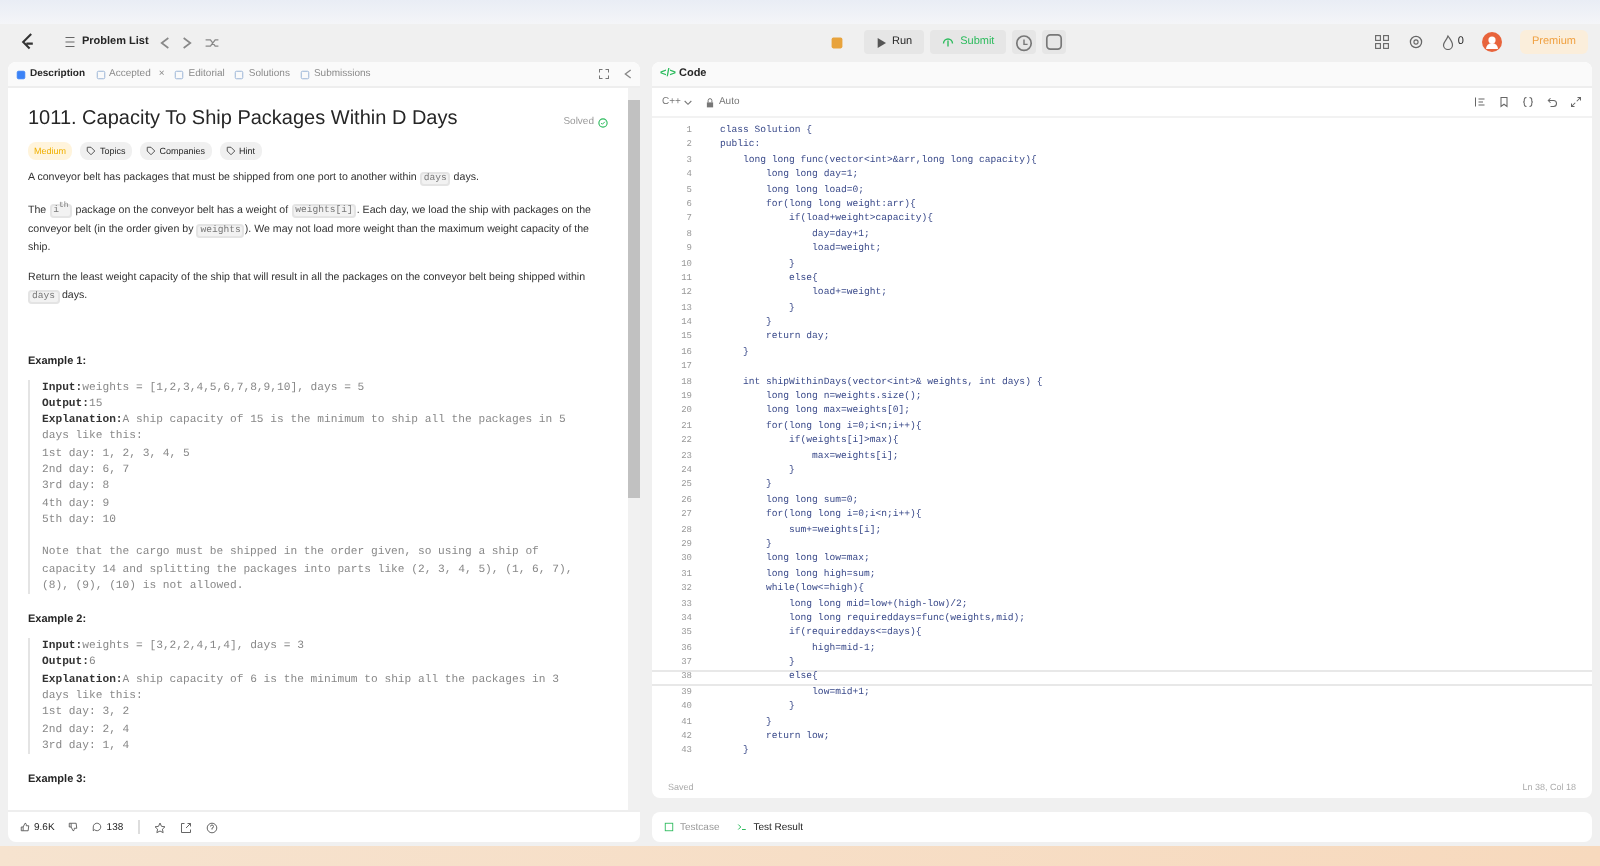 This screenshot has height=866, width=1600. I want to click on grid-icon, so click(1381, 42).